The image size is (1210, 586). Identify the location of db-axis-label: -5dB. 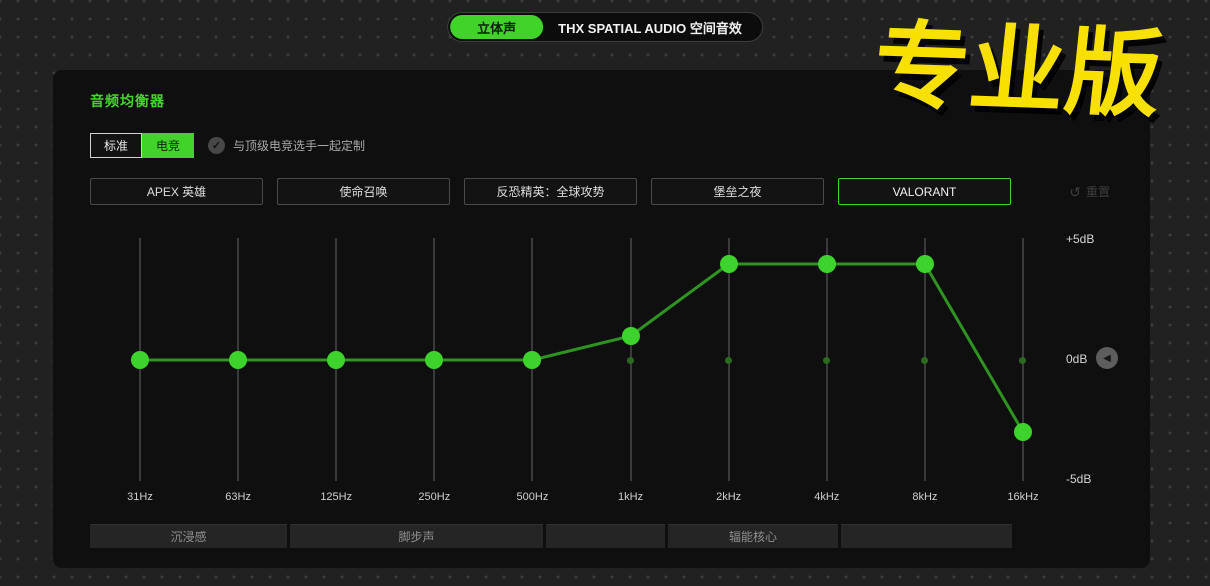
(1079, 479).